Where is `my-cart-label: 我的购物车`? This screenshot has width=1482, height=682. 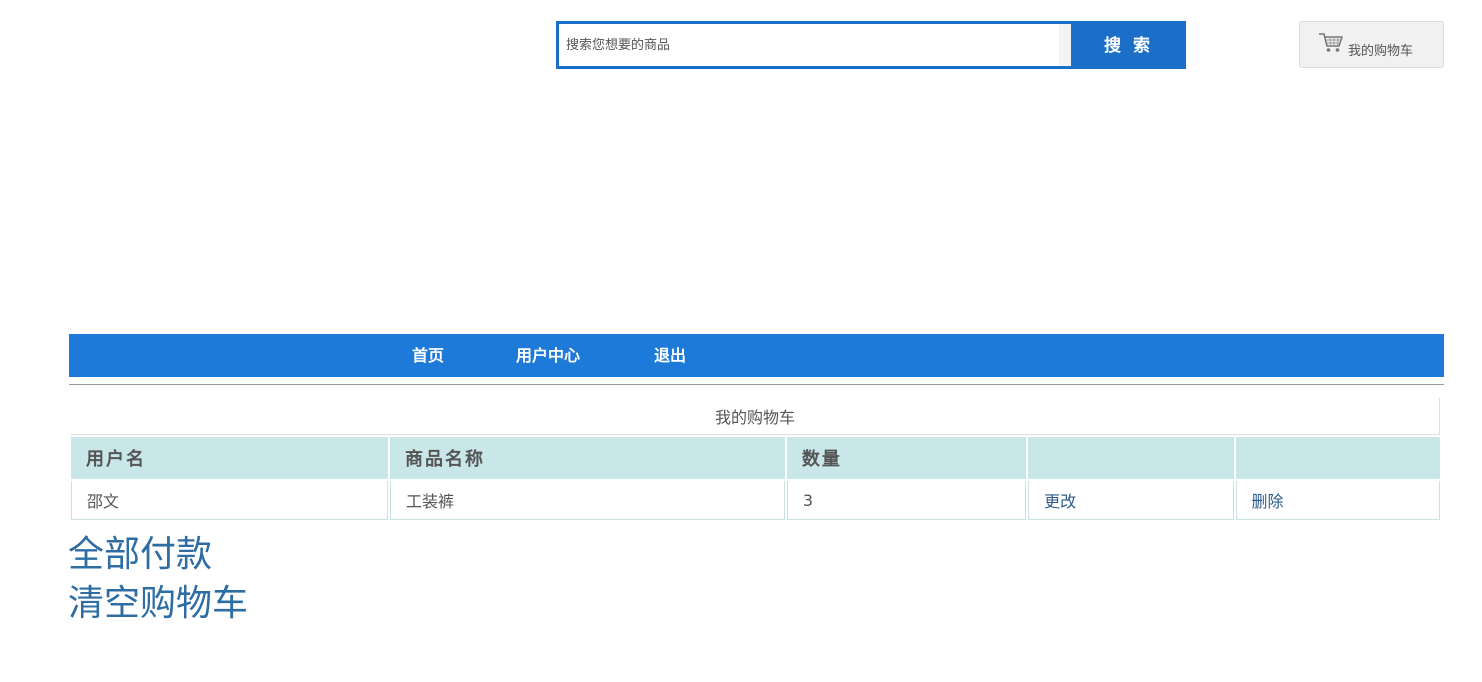
my-cart-label: 我的购物车 is located at coordinates (1381, 51).